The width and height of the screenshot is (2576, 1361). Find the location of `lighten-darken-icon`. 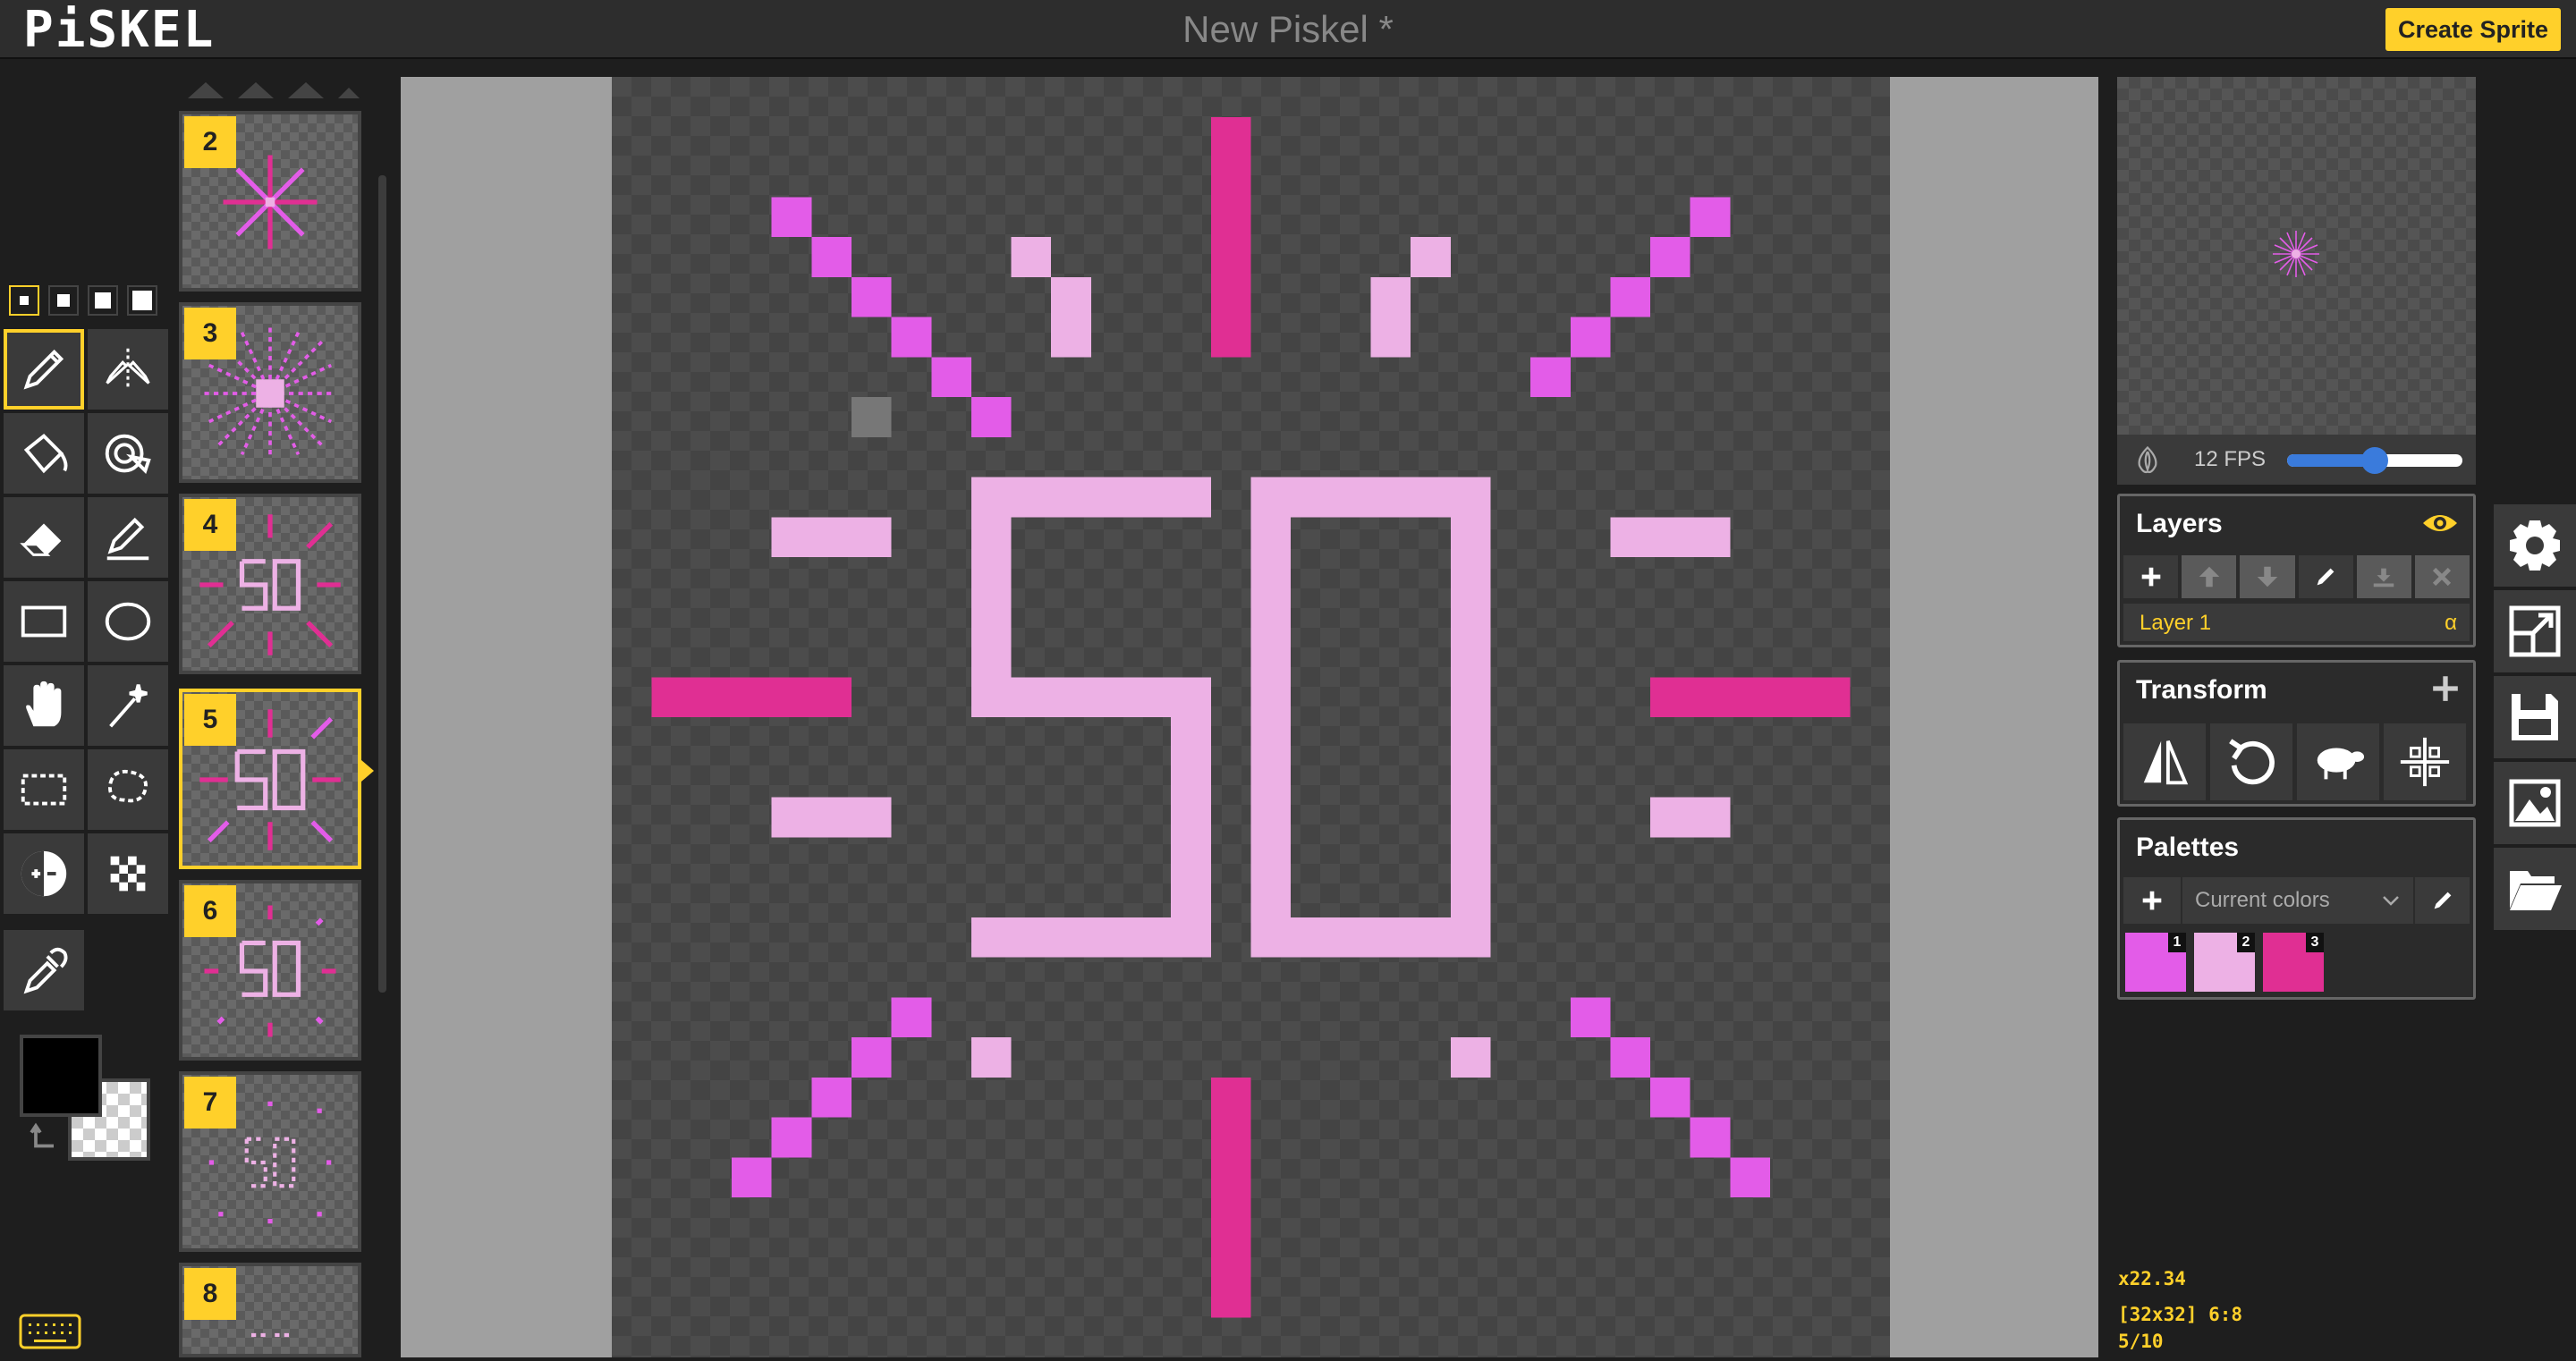

lighten-darken-icon is located at coordinates (44, 873).